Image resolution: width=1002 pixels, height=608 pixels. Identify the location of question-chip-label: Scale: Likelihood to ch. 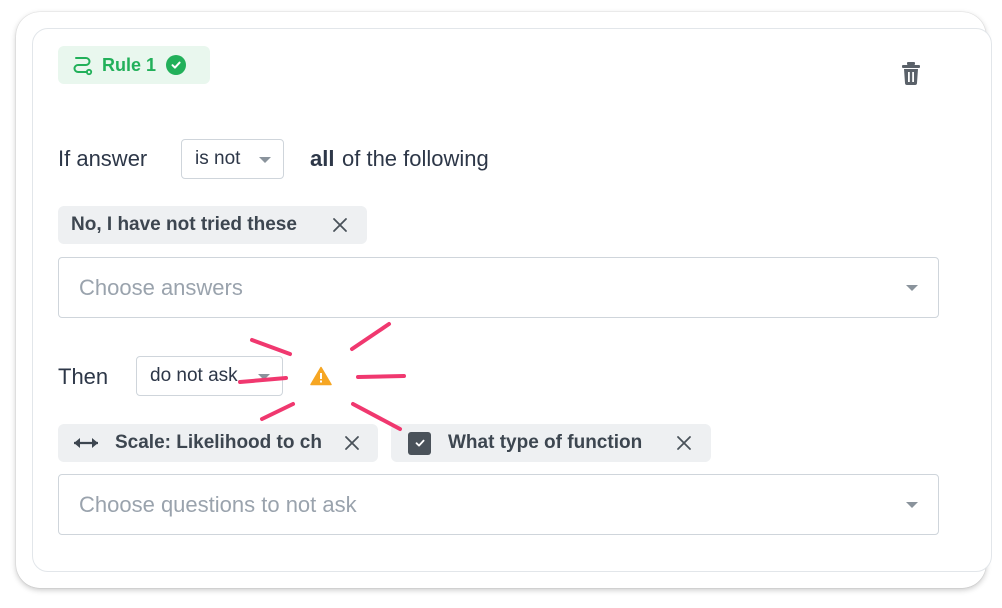
(218, 442).